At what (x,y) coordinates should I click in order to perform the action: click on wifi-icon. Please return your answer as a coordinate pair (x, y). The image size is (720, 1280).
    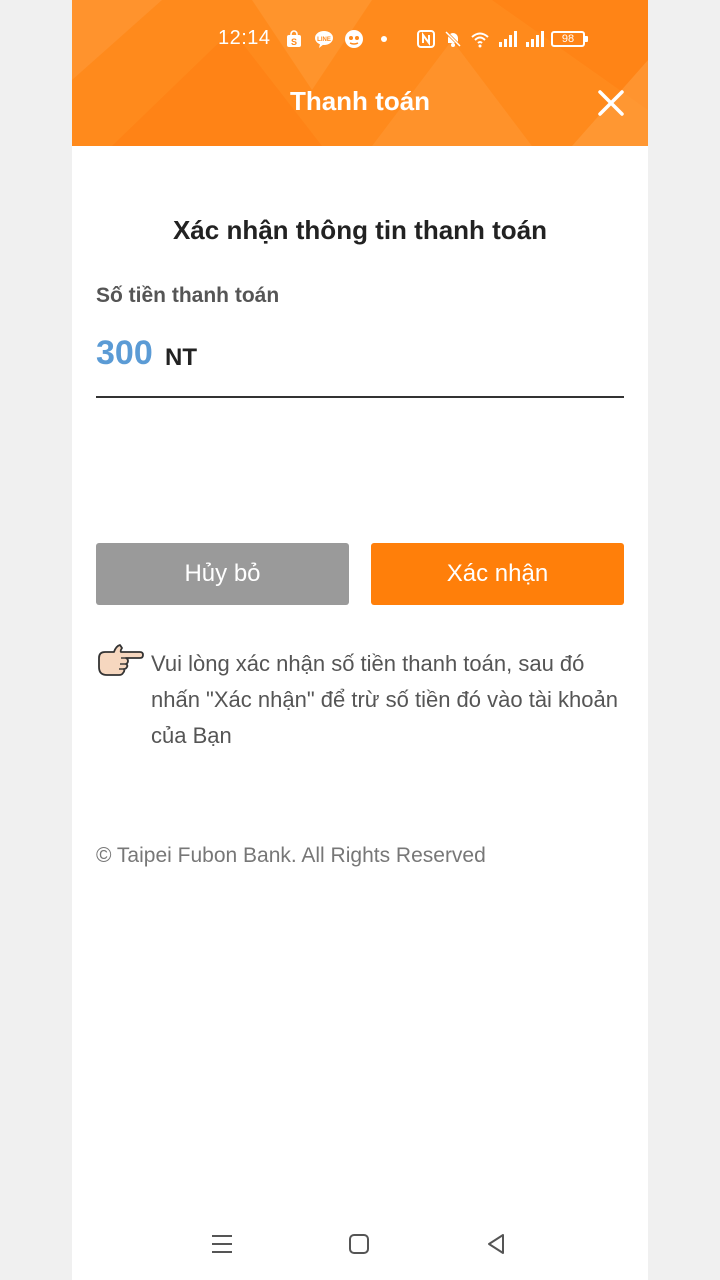
    Looking at the image, I should click on (480, 40).